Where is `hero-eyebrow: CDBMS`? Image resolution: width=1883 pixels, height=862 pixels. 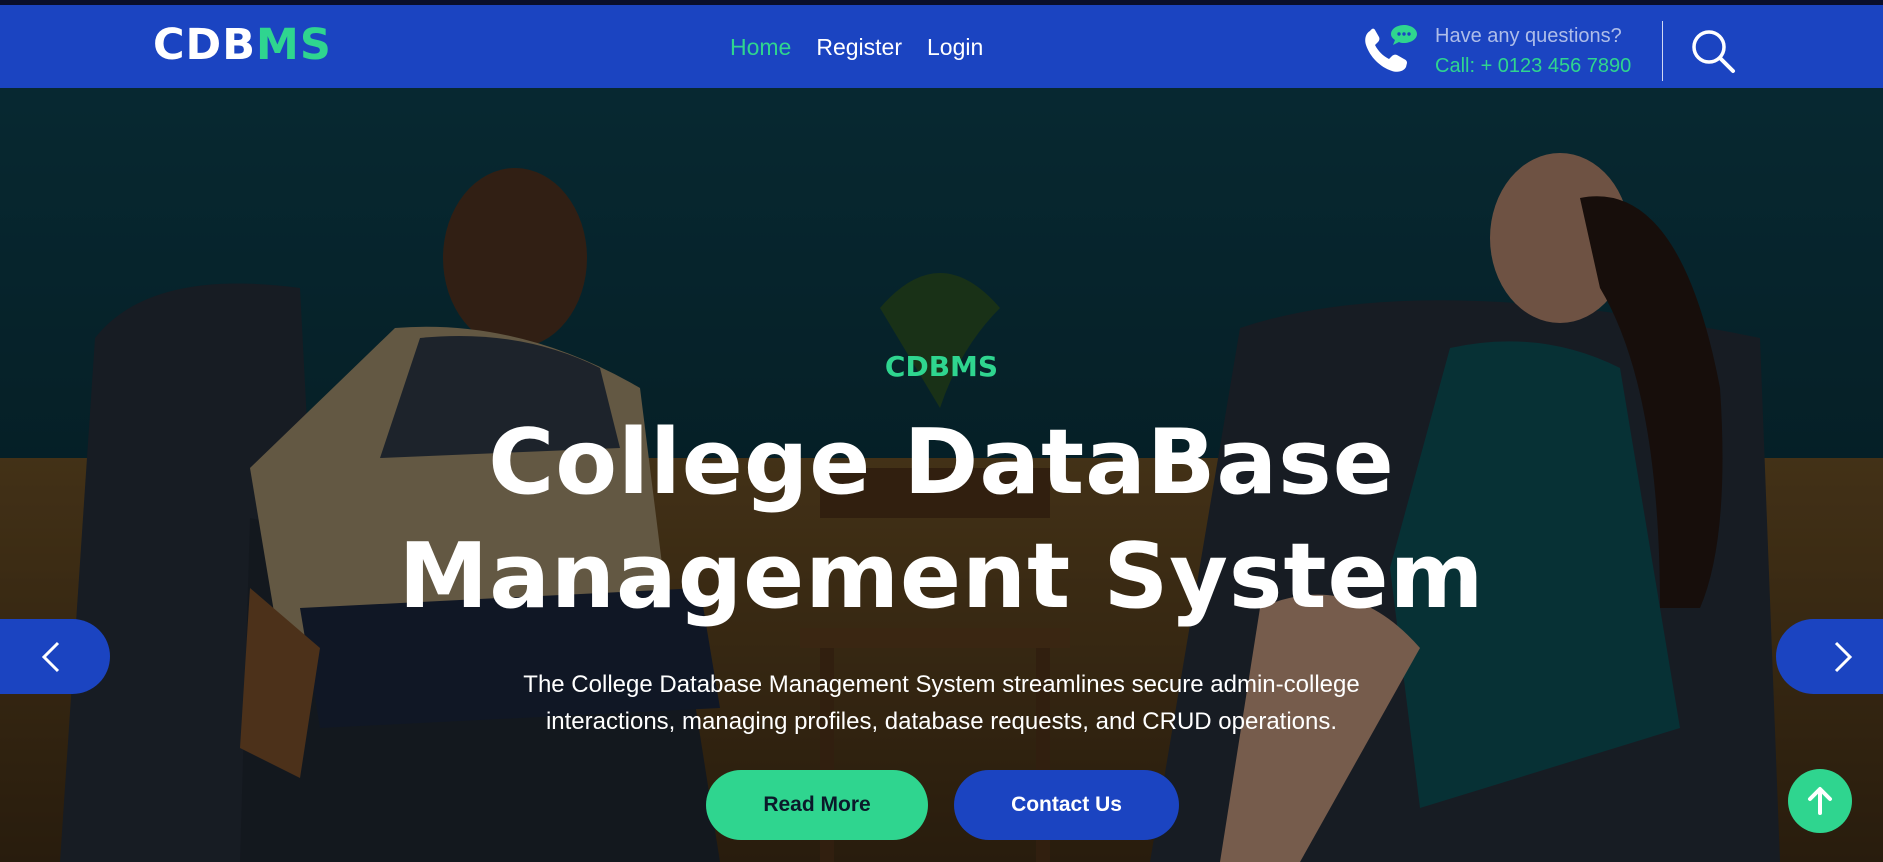
hero-eyebrow: CDBMS is located at coordinates (941, 366).